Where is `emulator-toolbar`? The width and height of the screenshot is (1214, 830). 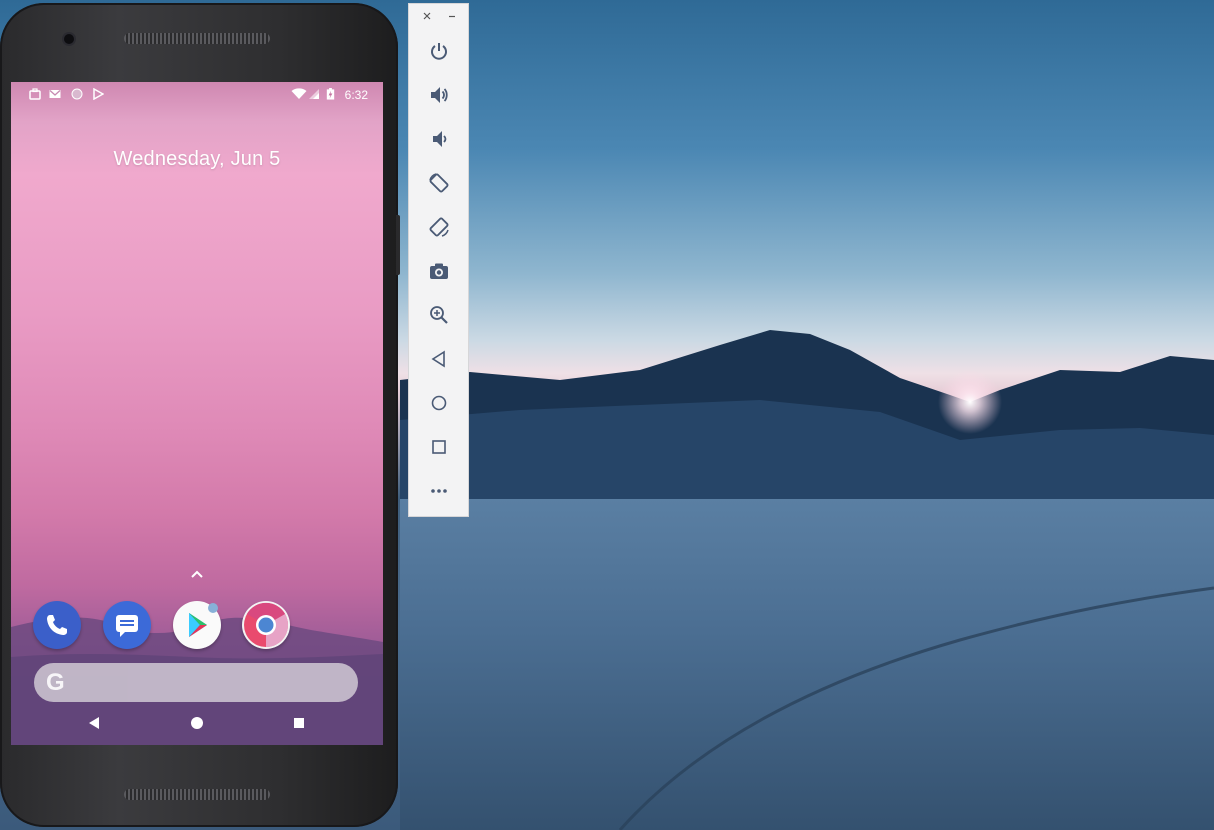
emulator-toolbar is located at coordinates (438, 260).